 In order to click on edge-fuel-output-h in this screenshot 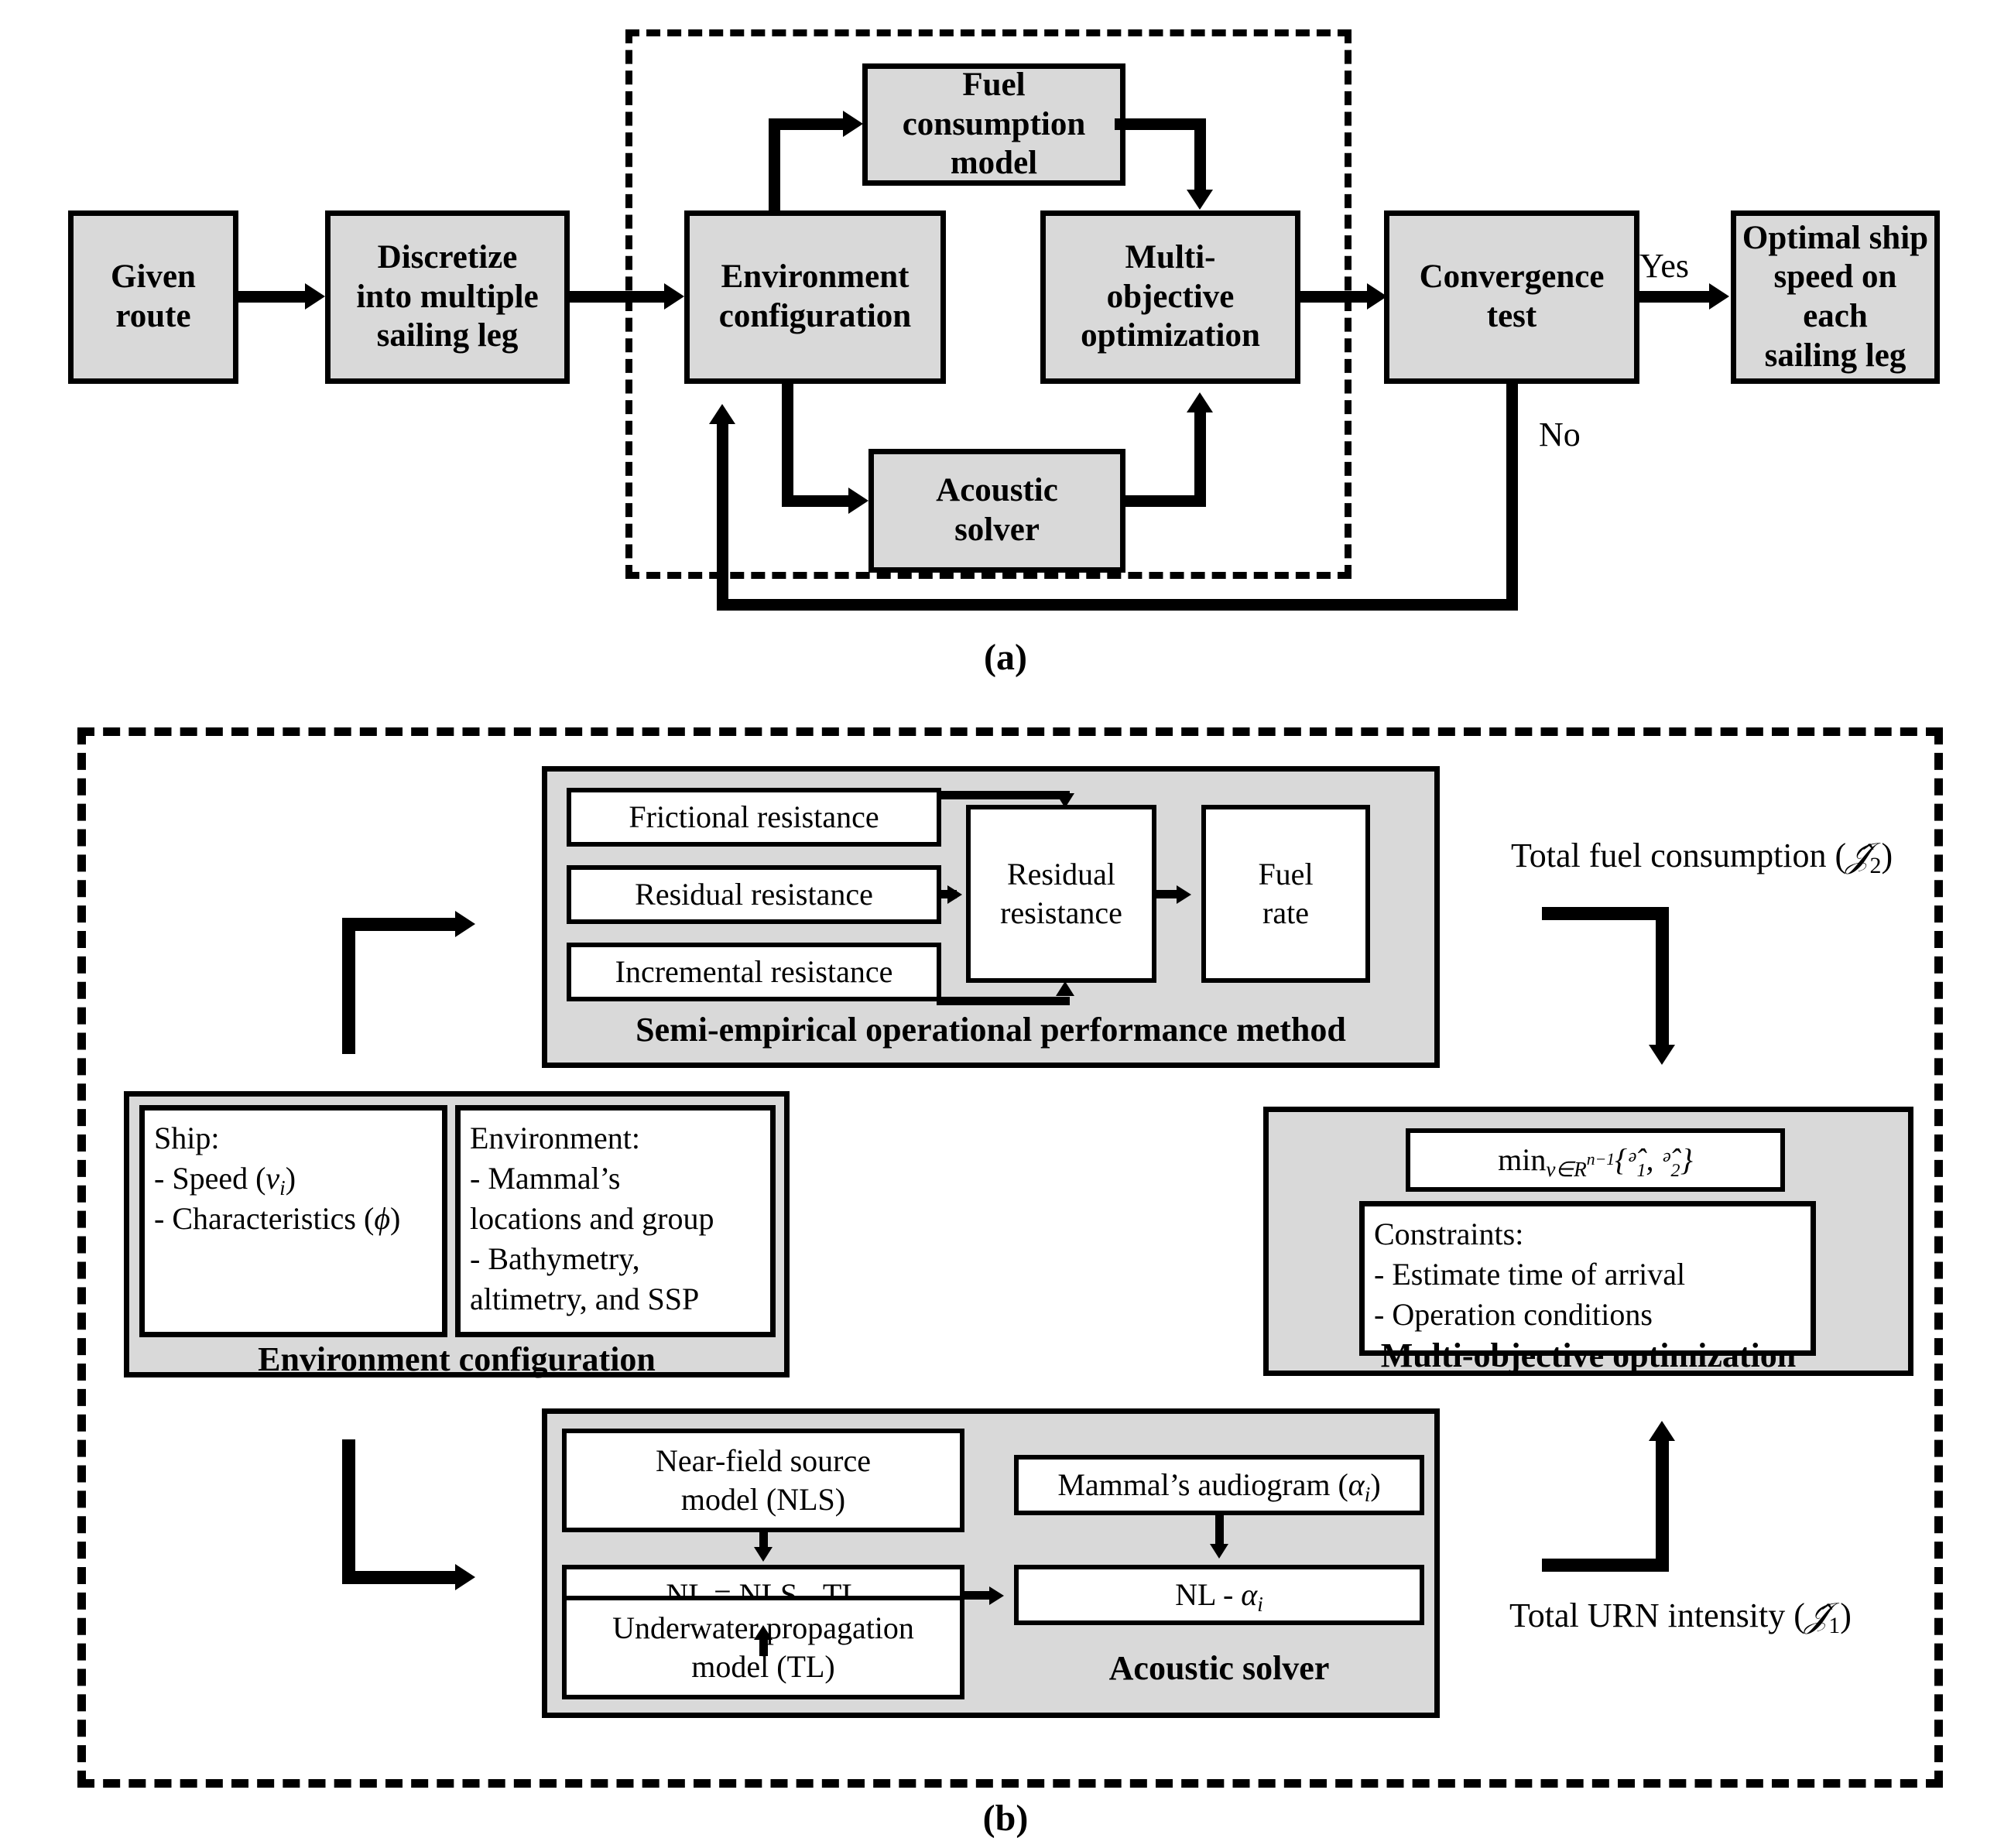, I will do `click(1605, 913)`.